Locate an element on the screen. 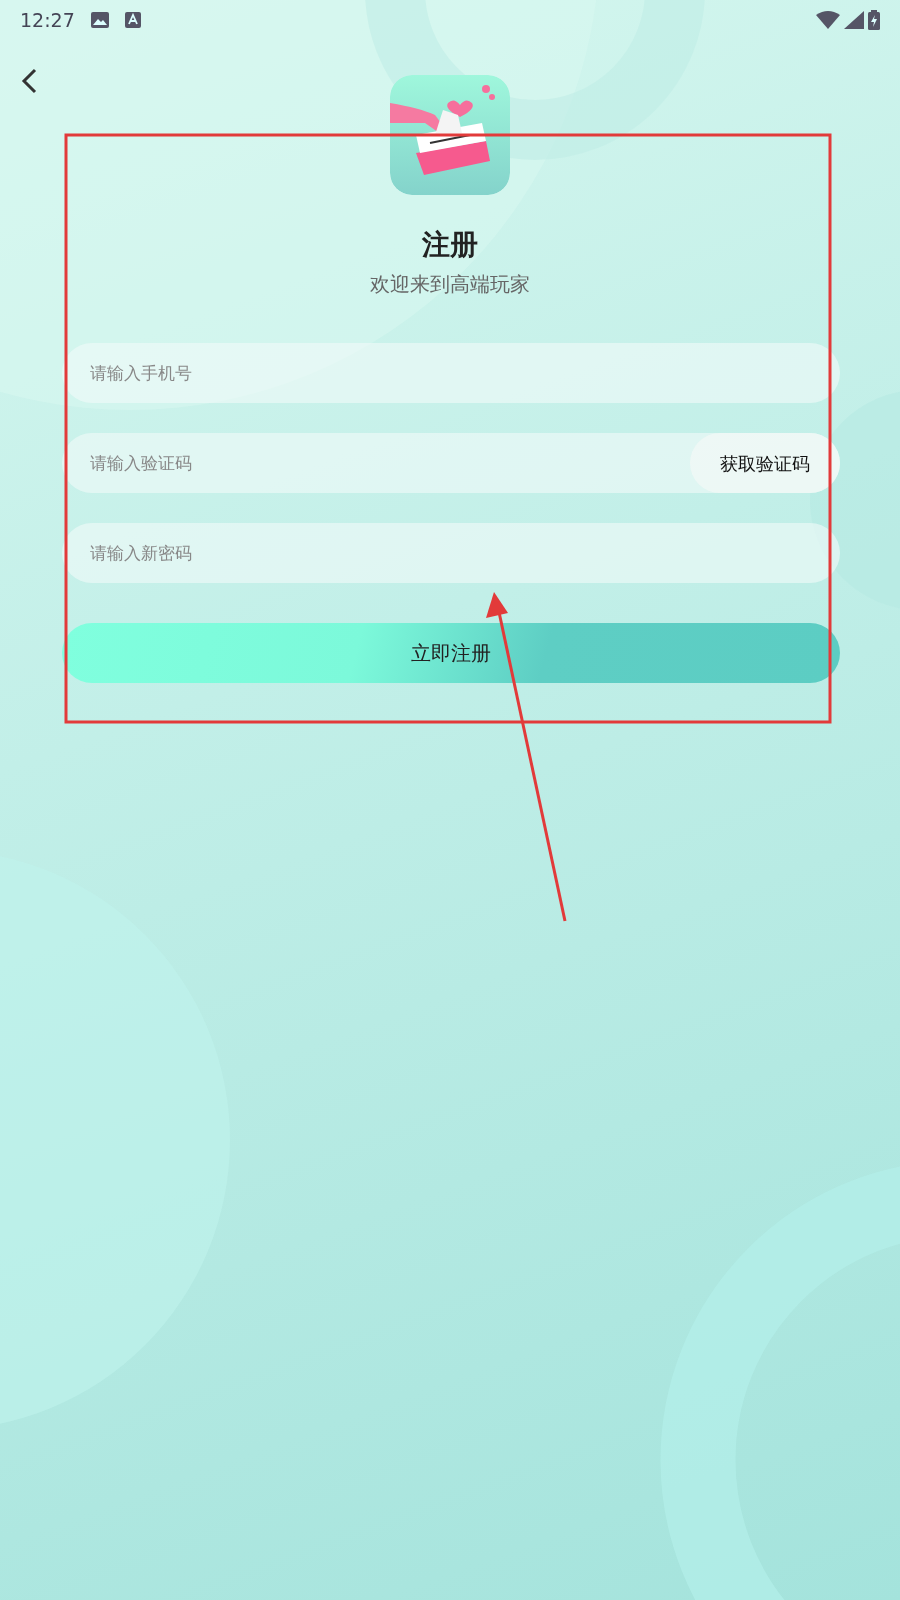 The image size is (900, 1600). welcome-subtitle: 欢迎来到高端玩家 is located at coordinates (450, 285).